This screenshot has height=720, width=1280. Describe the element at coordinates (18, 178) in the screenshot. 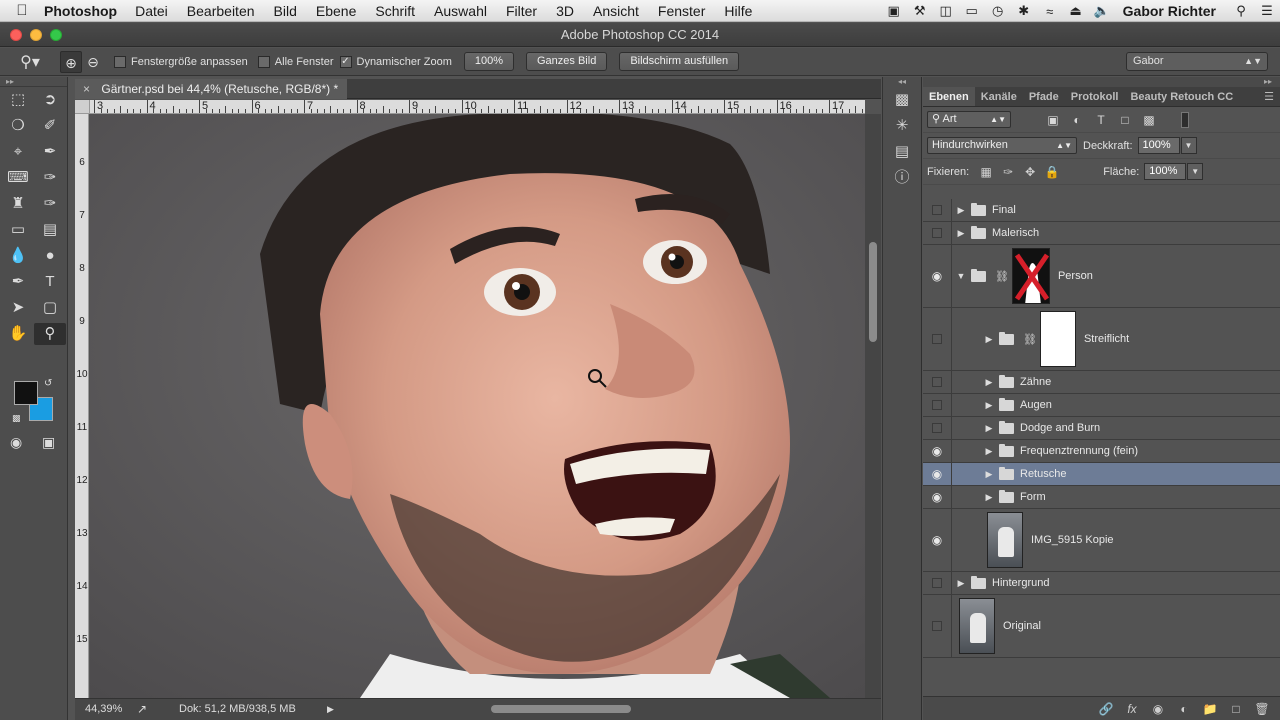

I see `healing-brush-tool-icon: ⌨` at that location.